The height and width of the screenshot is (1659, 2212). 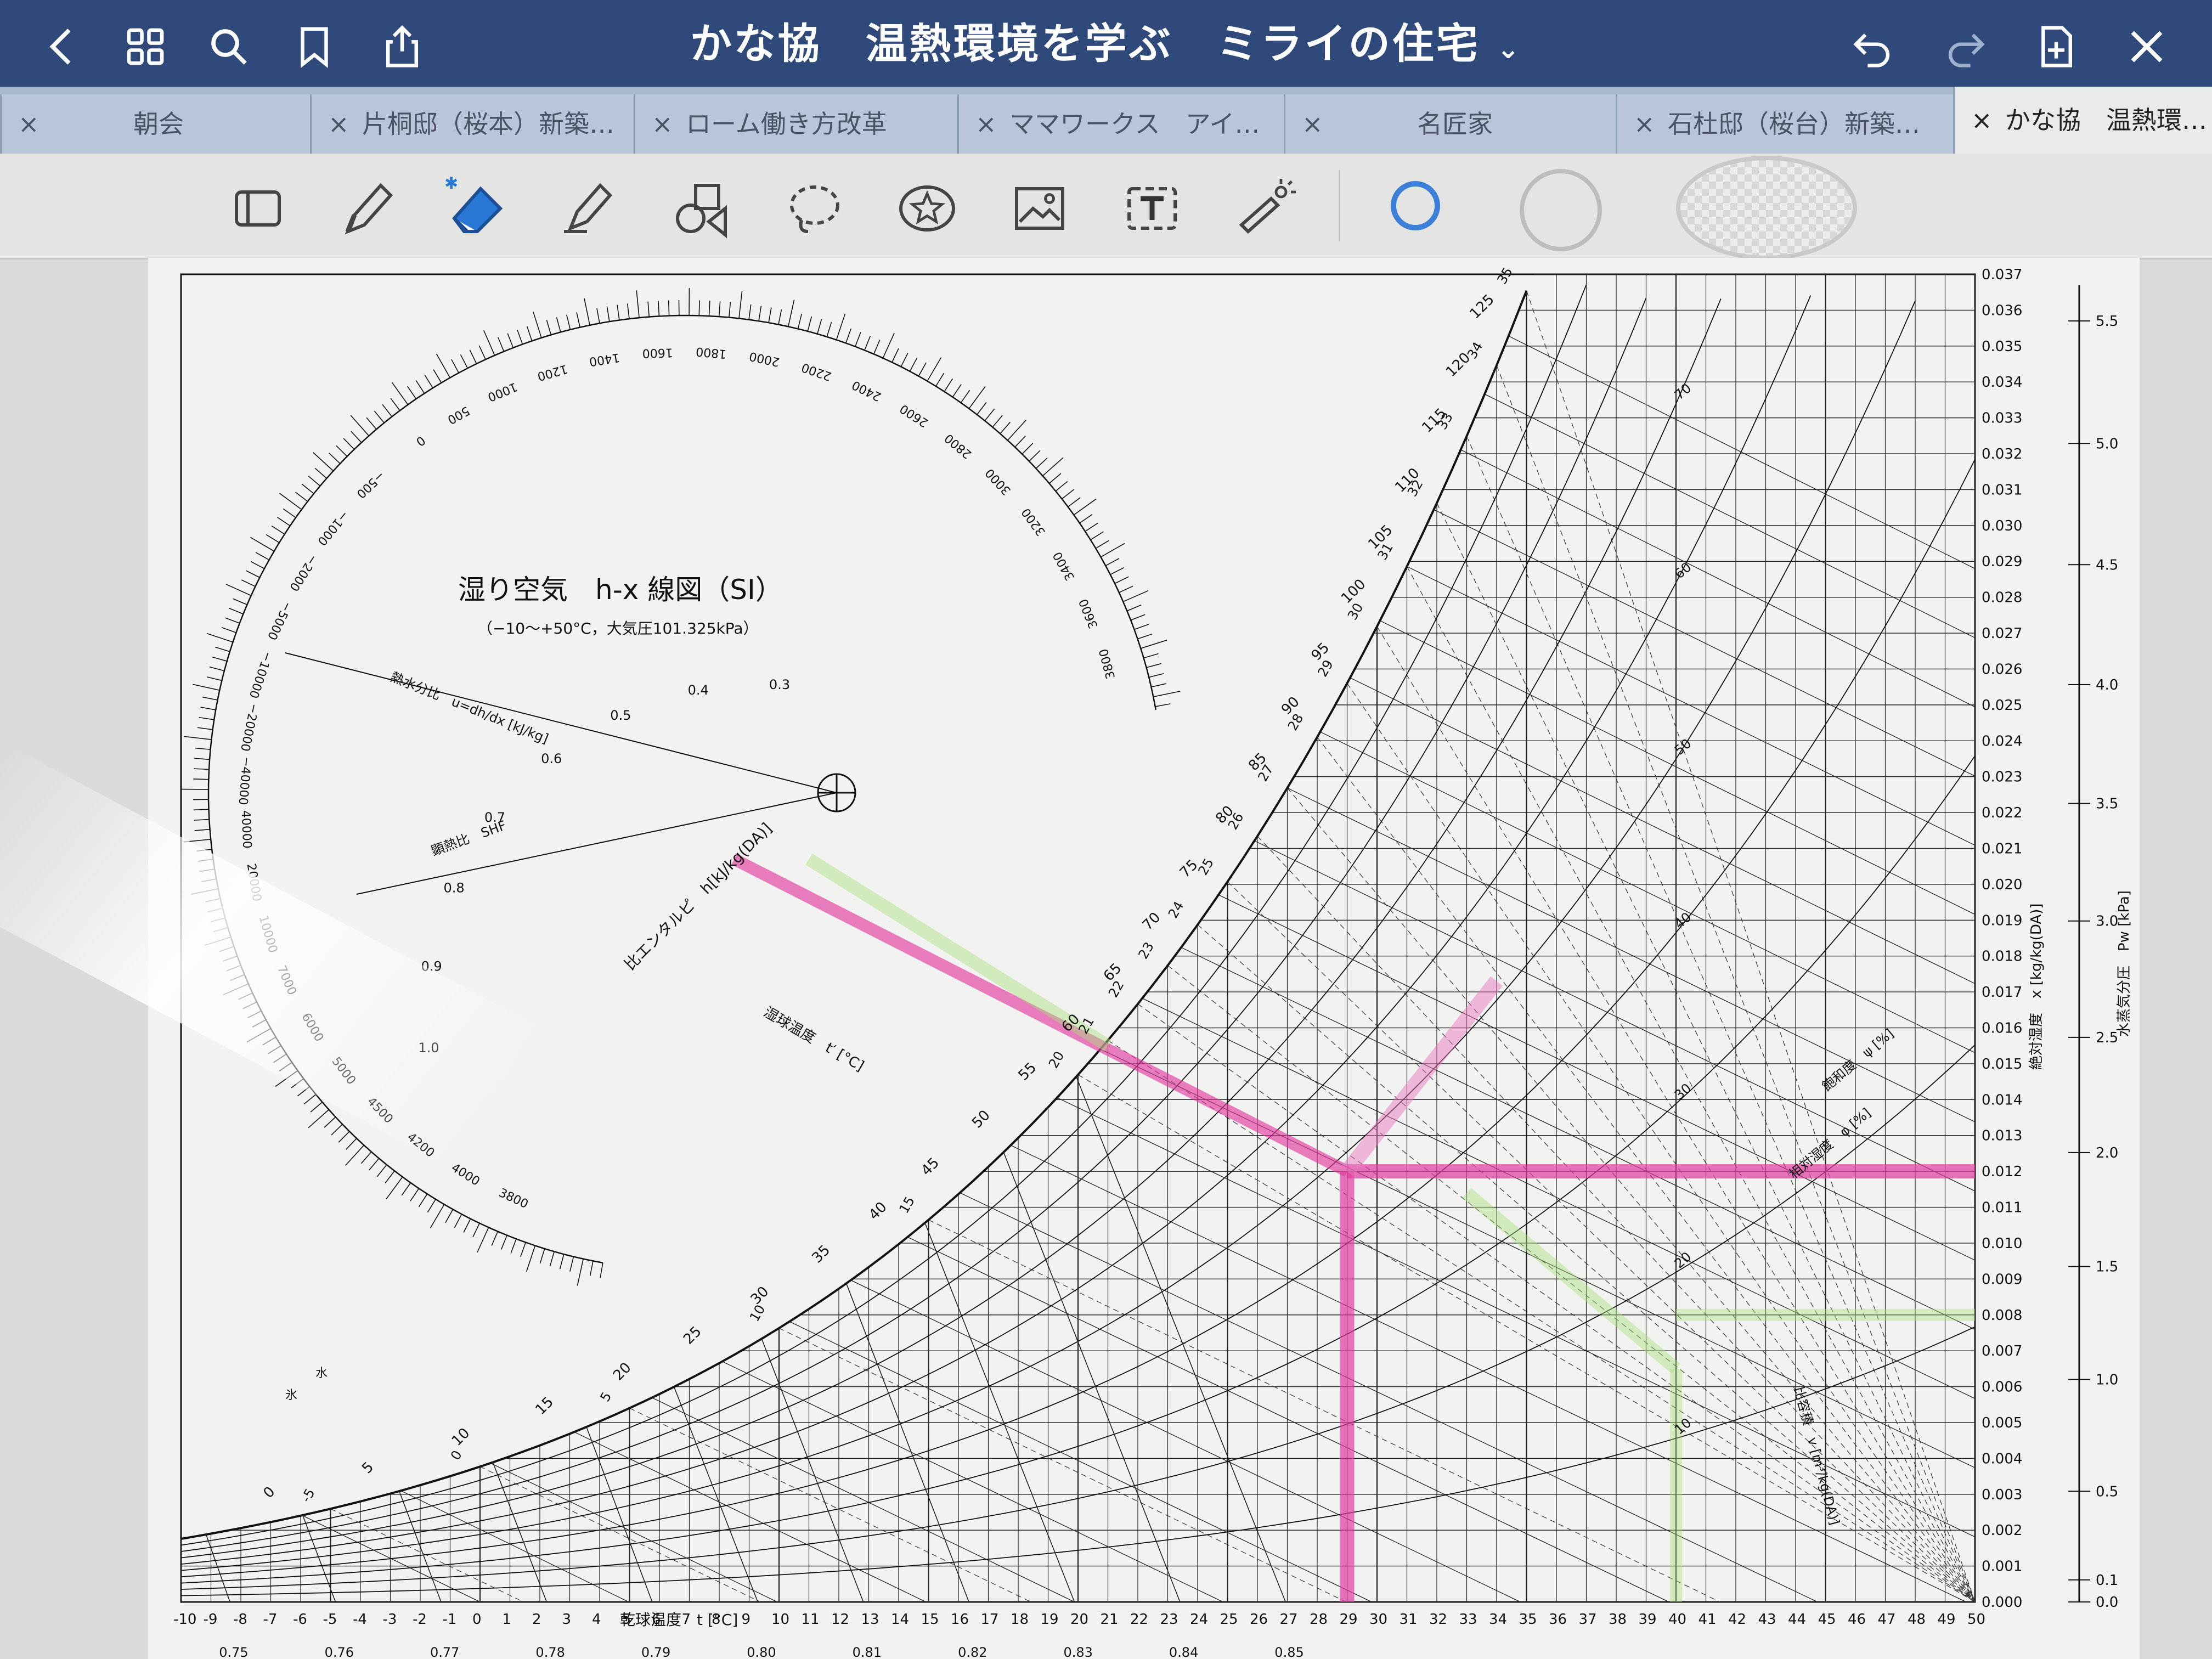 I want to click on tab-asakai: × 朝会, so click(x=155, y=124).